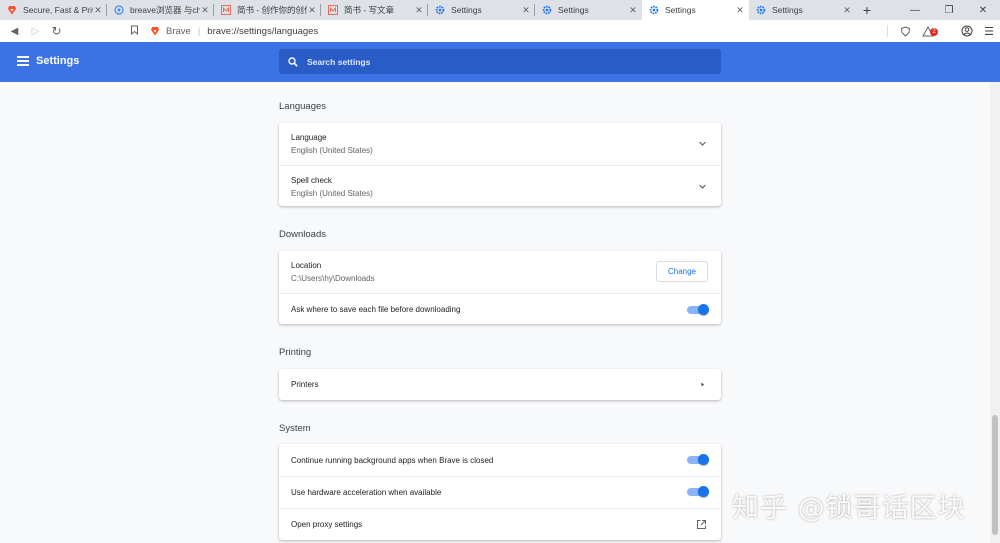  I want to click on change-location-button: Change, so click(682, 271).